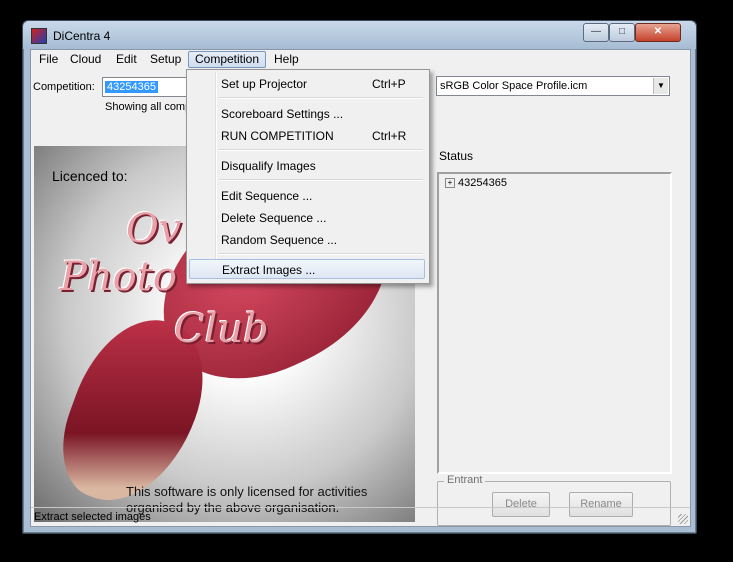 Image resolution: width=733 pixels, height=562 pixels. What do you see at coordinates (48, 59) in the screenshot?
I see `menu-file: File` at bounding box center [48, 59].